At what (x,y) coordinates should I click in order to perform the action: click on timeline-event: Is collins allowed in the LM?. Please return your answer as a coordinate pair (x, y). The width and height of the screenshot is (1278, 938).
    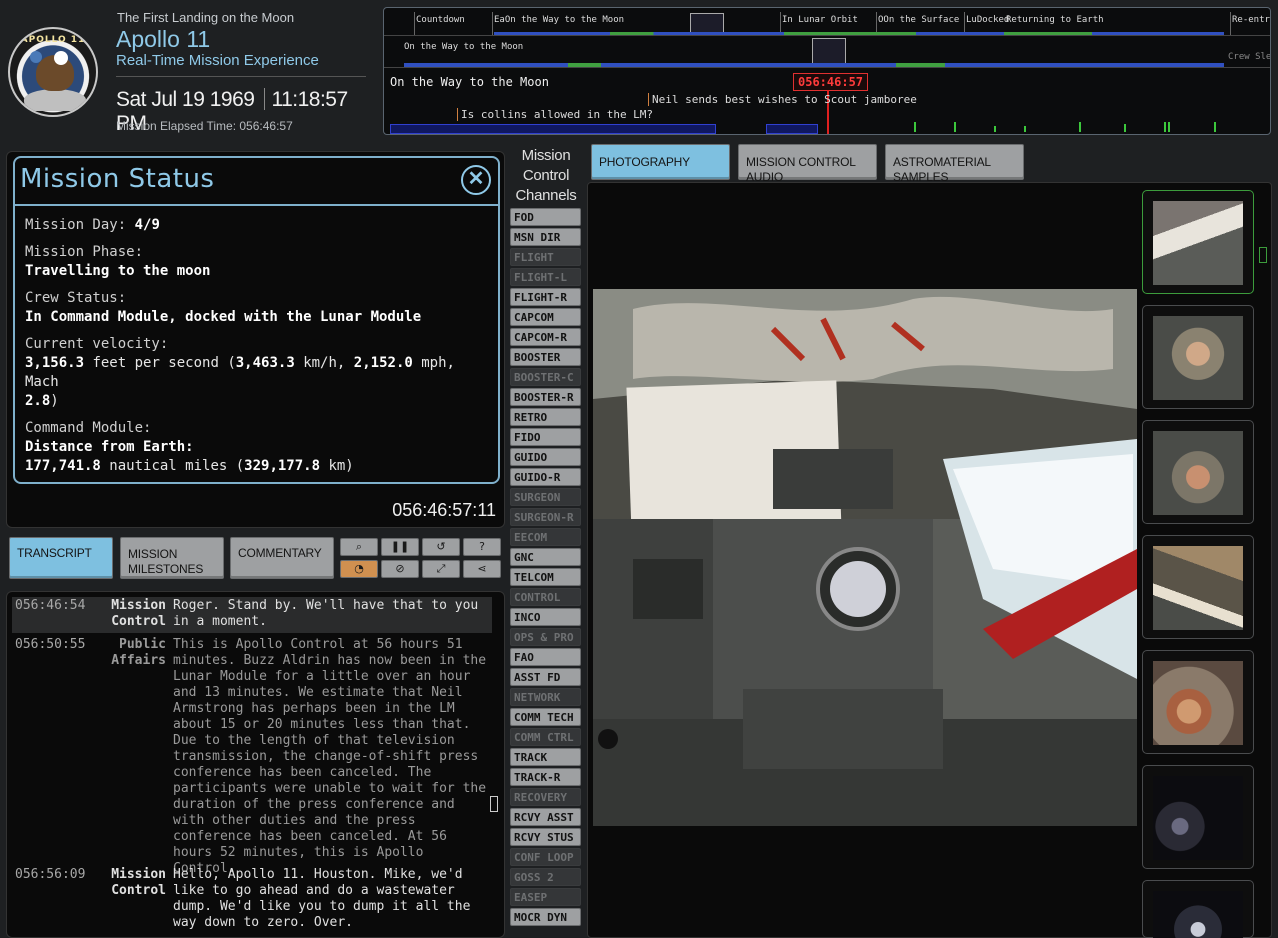
    Looking at the image, I should click on (555, 114).